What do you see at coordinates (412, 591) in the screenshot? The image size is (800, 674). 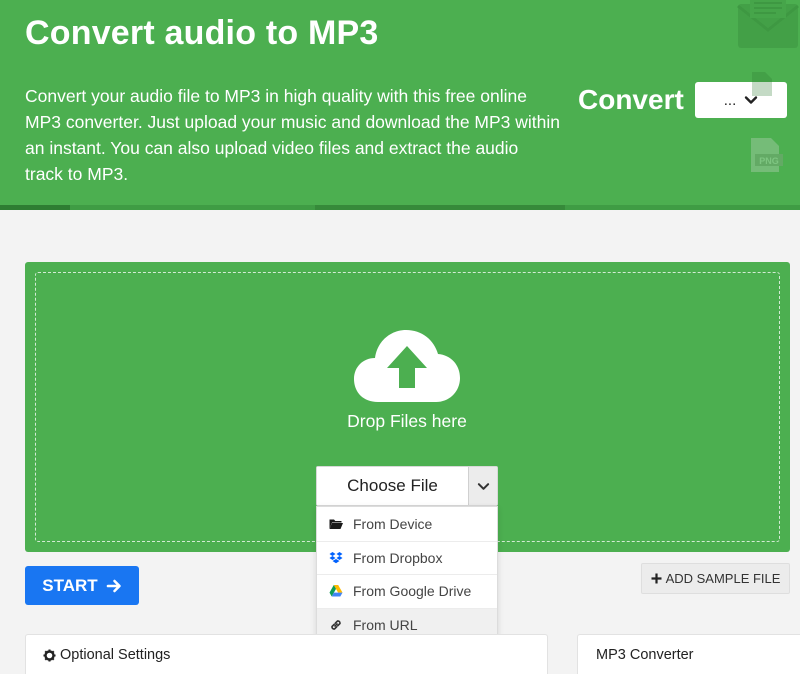 I see `menu-item-label: From Google Drive` at bounding box center [412, 591].